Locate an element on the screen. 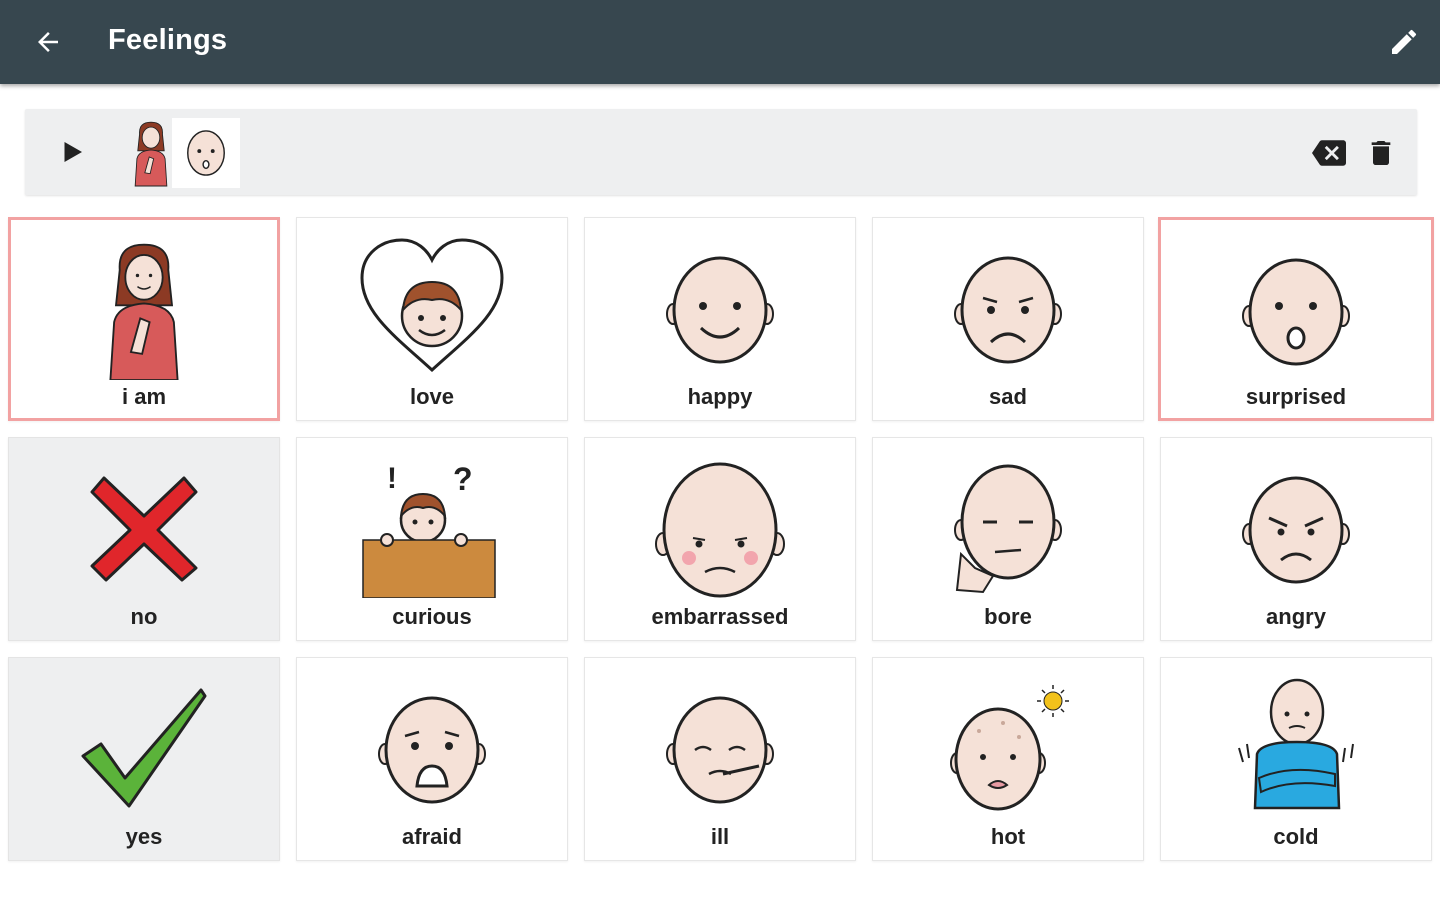  play-button is located at coordinates (72, 152).